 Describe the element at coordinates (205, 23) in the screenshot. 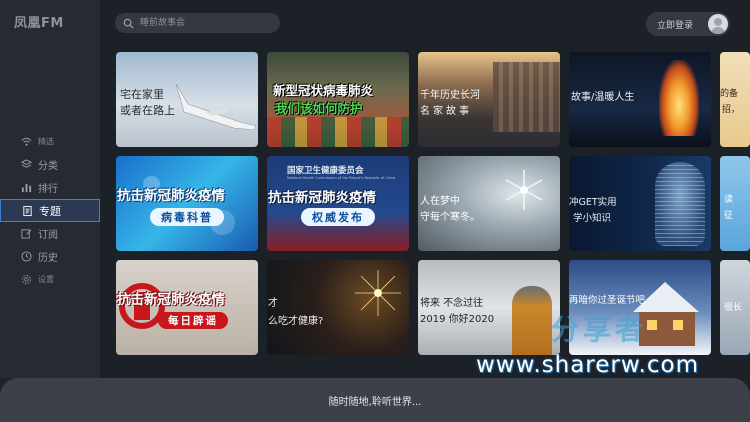

I see `search-input` at that location.